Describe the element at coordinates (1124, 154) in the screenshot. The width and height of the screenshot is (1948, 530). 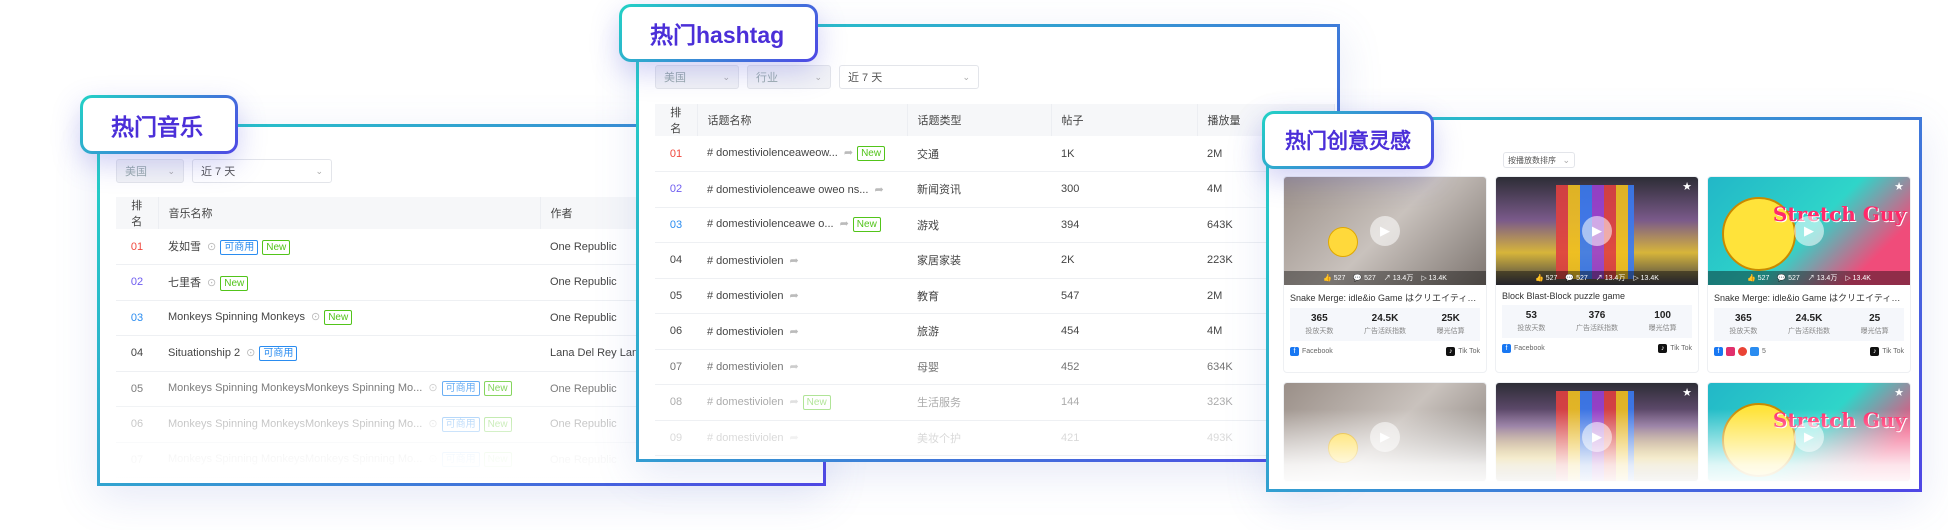
I see `posts-cell: 1K` at that location.